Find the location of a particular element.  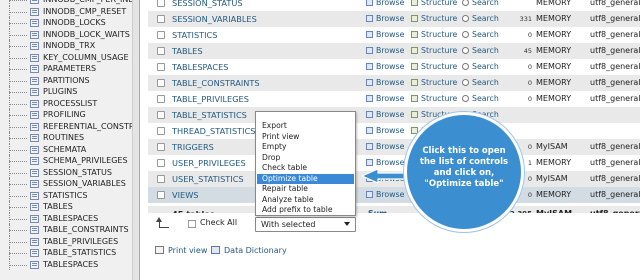

check-all-label: Check All is located at coordinates (218, 222).